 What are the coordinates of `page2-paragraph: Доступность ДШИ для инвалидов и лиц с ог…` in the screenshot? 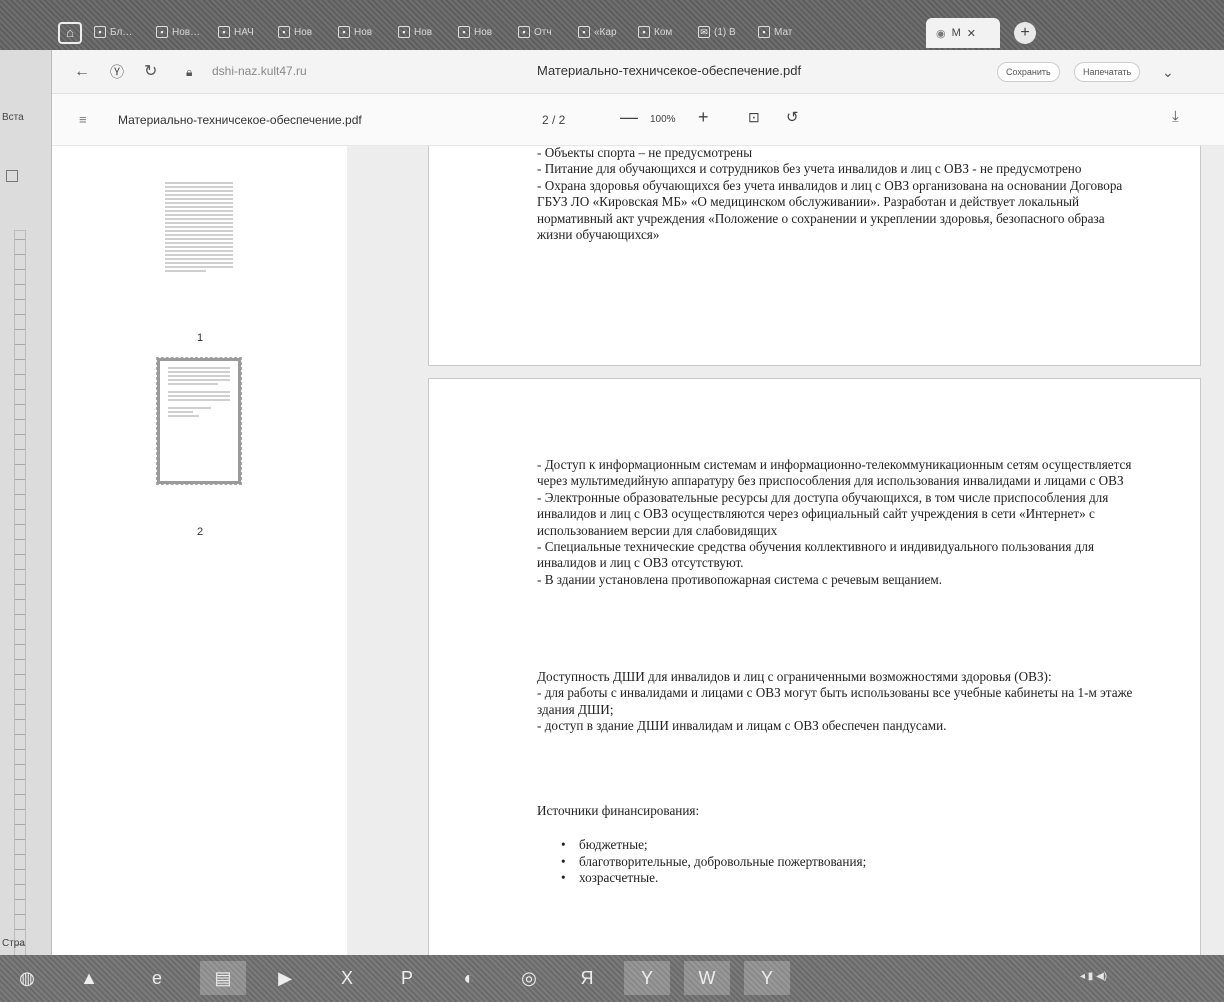 It's located at (794, 676).